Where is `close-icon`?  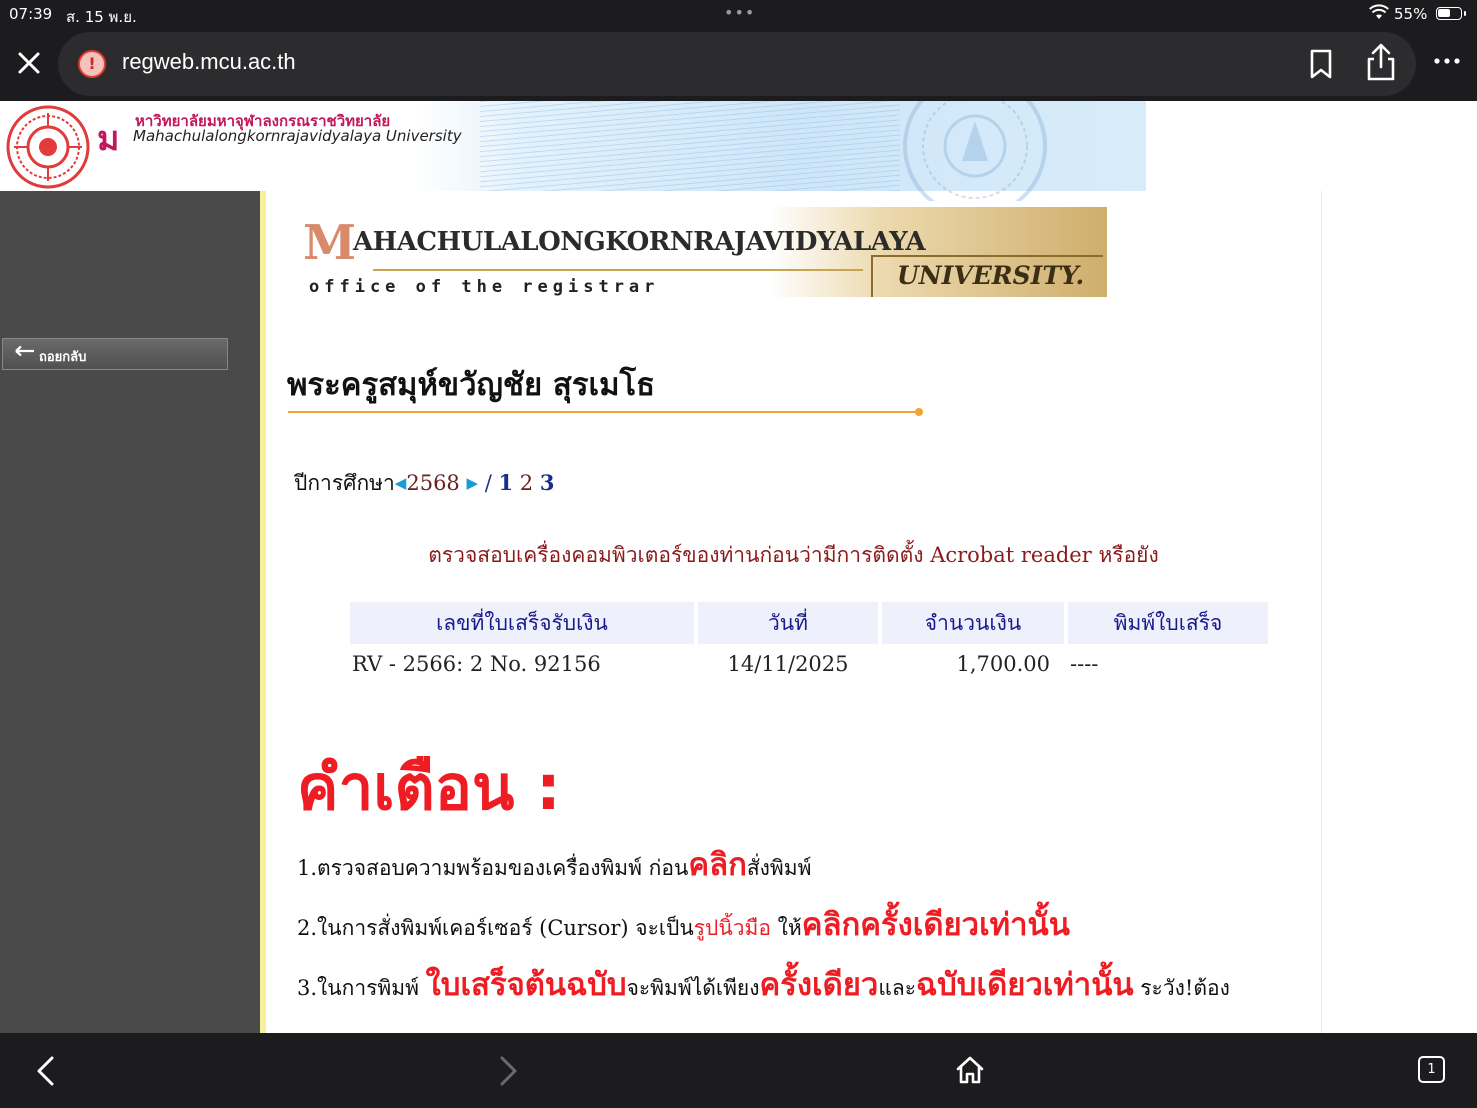 close-icon is located at coordinates (29, 63).